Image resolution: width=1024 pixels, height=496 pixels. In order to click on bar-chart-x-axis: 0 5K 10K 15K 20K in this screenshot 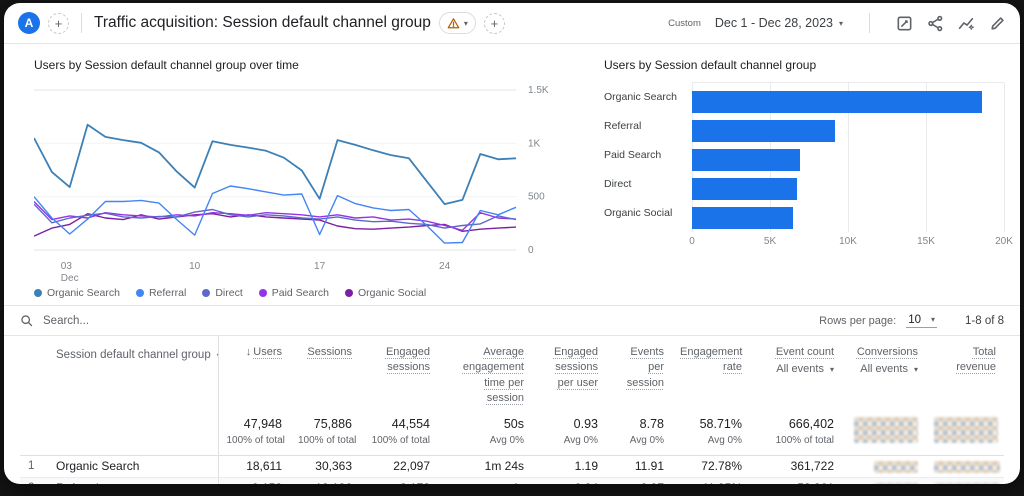, I will do `click(851, 244)`.